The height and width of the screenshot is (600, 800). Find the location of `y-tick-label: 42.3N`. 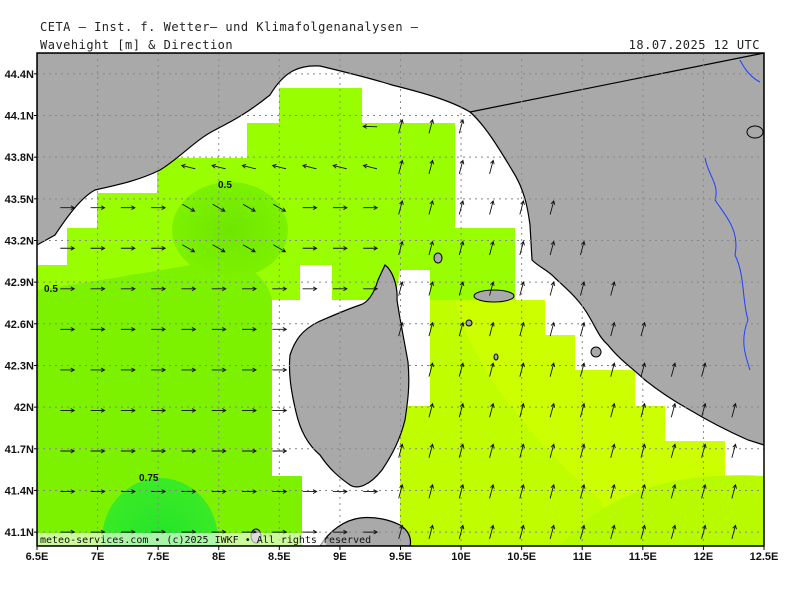

y-tick-label: 42.3N is located at coordinates (19, 366).